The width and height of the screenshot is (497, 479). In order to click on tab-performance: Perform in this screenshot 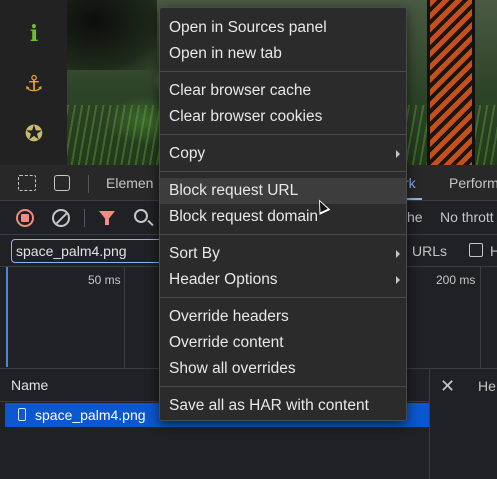, I will do `click(473, 183)`.